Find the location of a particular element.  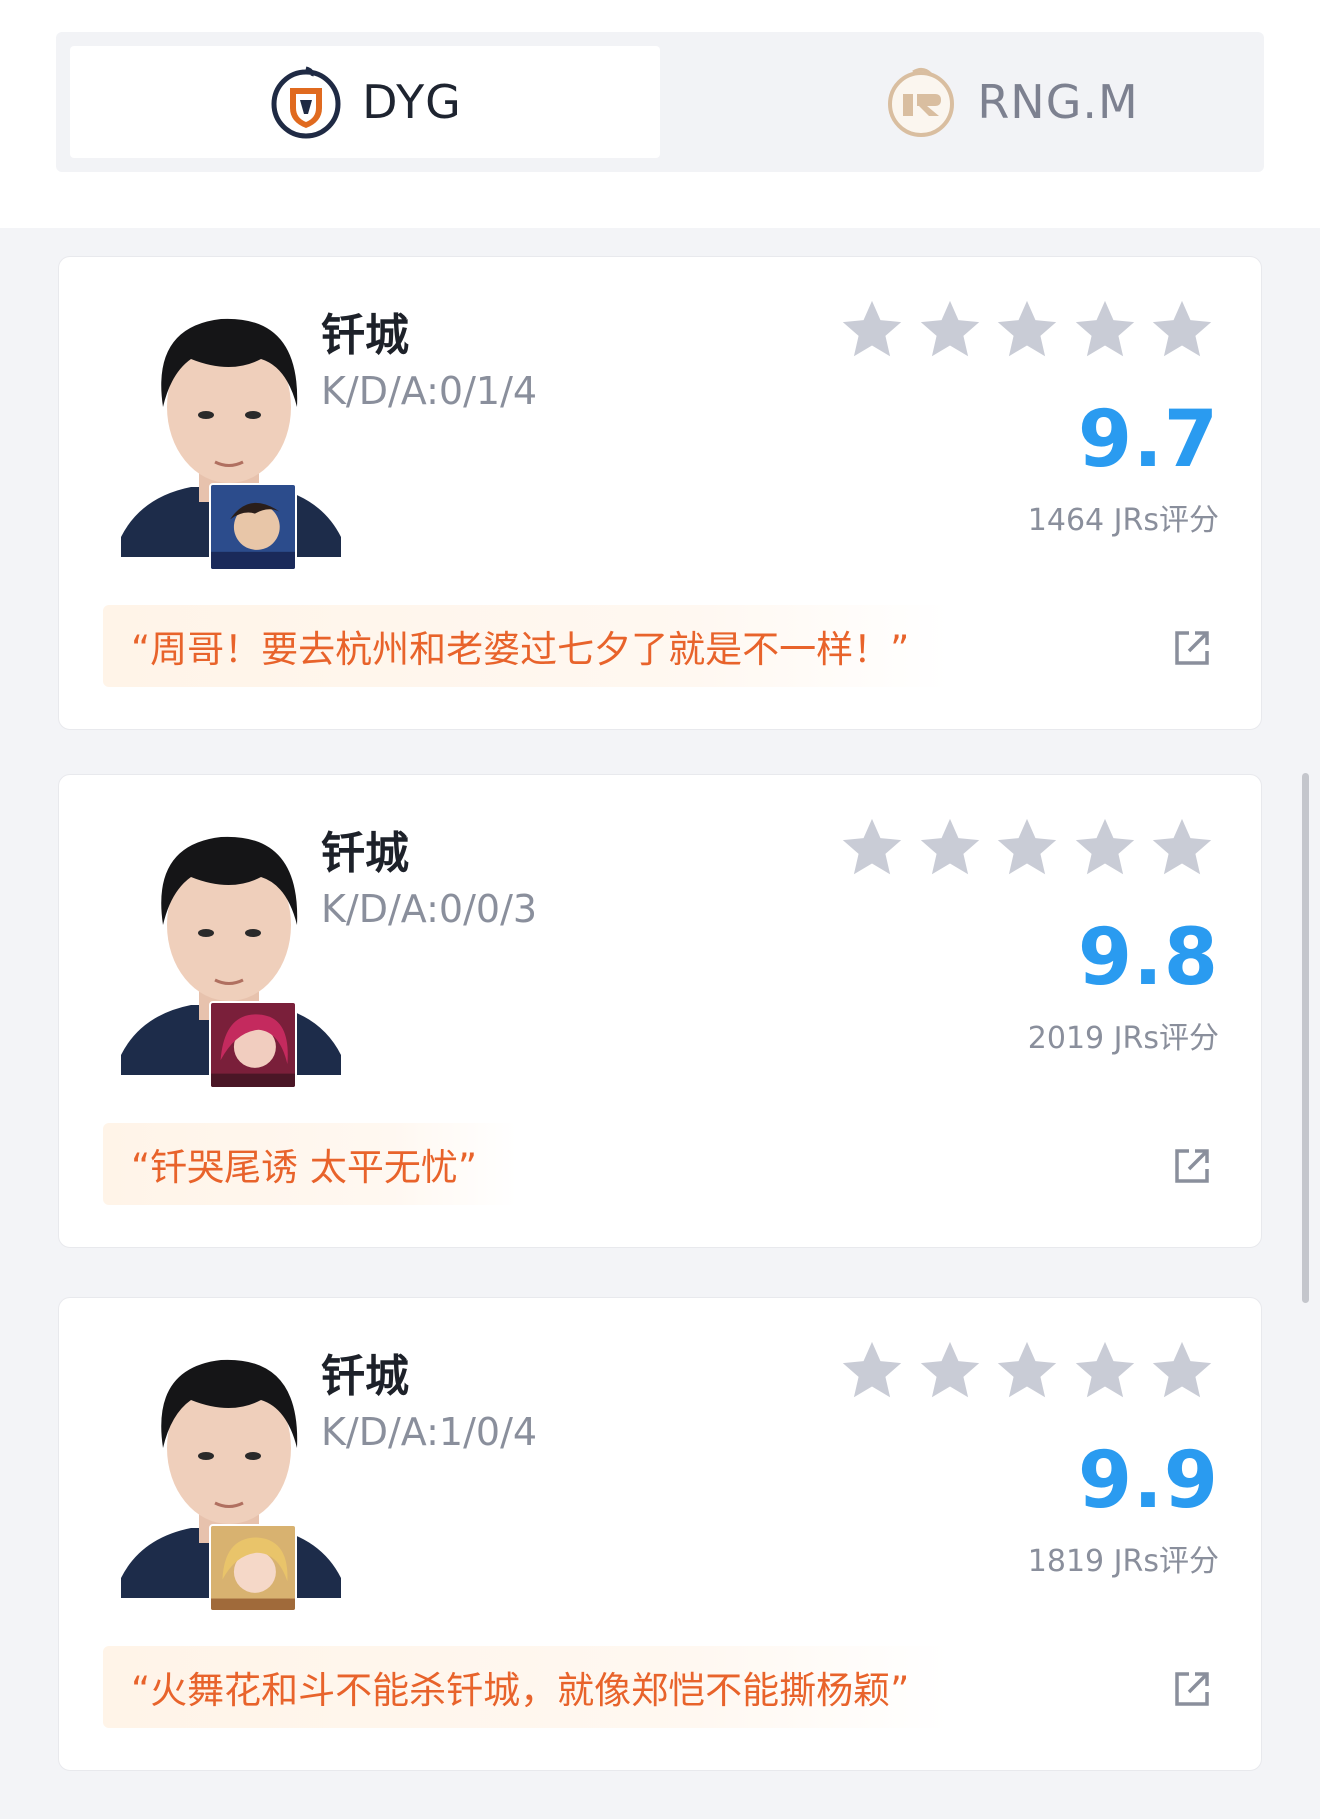

player-kda: K/D/A:0/0/3 is located at coordinates (429, 909).